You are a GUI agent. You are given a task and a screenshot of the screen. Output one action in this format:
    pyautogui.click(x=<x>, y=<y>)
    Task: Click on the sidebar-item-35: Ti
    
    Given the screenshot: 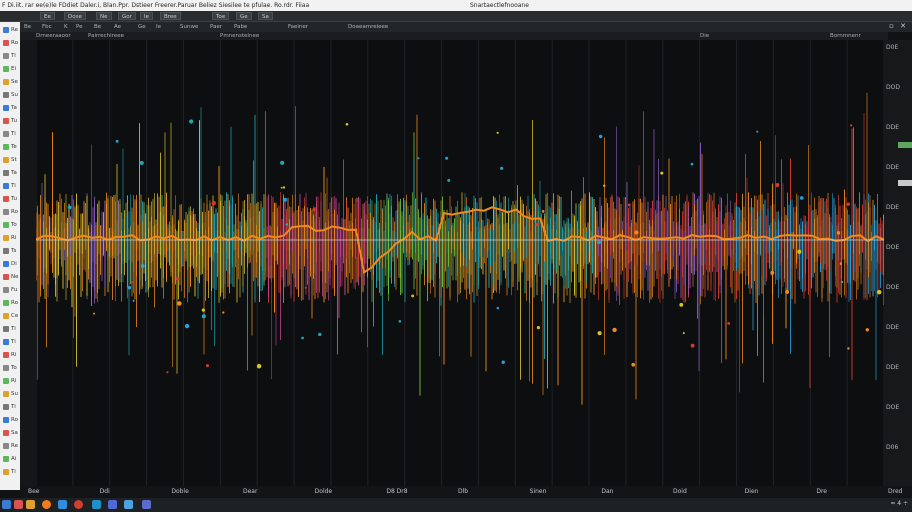 What is the action you would take?
    pyautogui.click(x=10, y=472)
    